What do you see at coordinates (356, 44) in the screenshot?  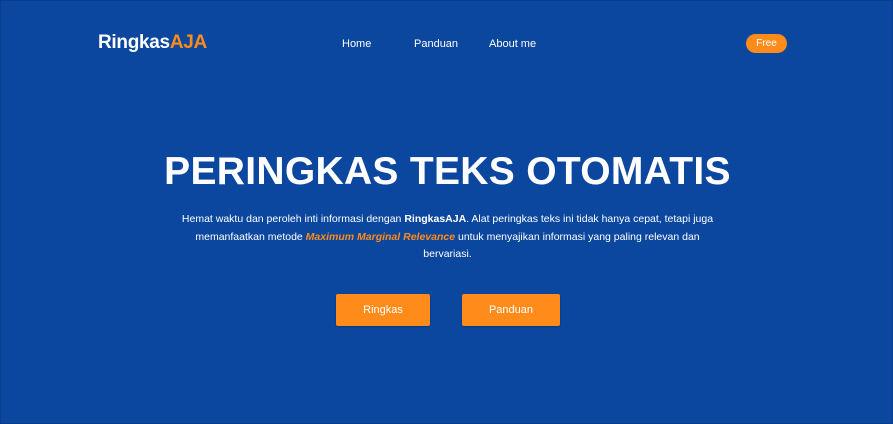 I see `nav-link-home: Home` at bounding box center [356, 44].